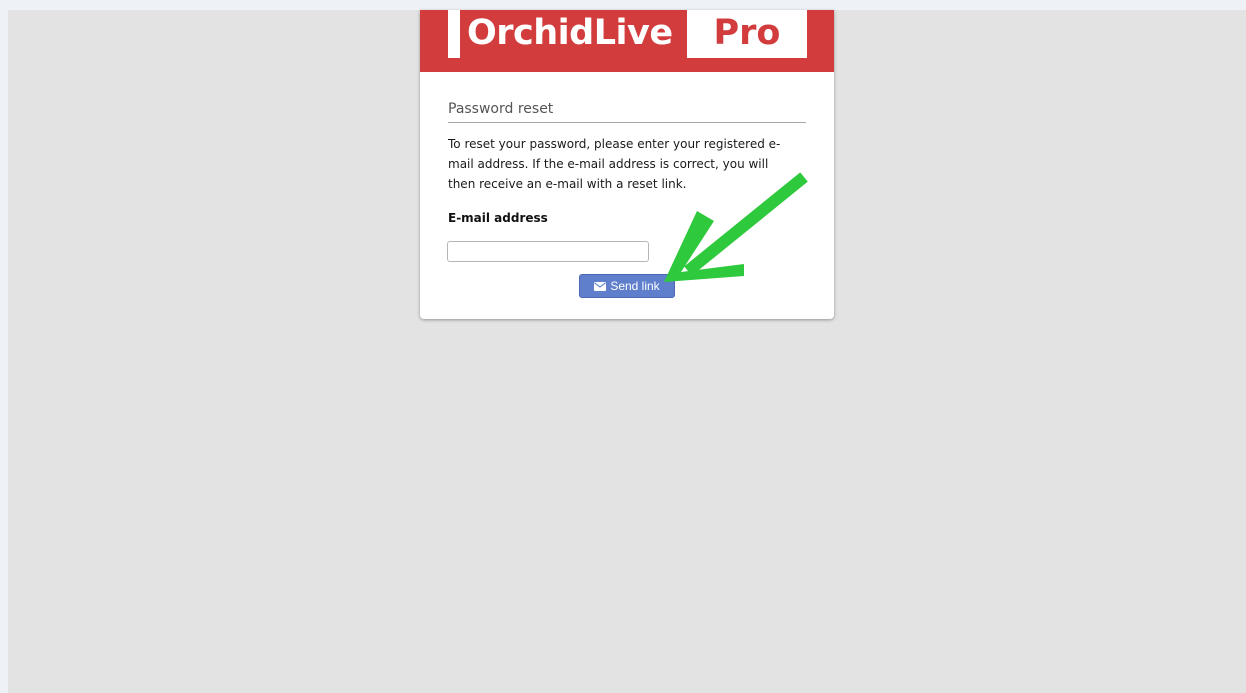  Describe the element at coordinates (498, 218) in the screenshot. I see `email-label: E-mail address` at that location.